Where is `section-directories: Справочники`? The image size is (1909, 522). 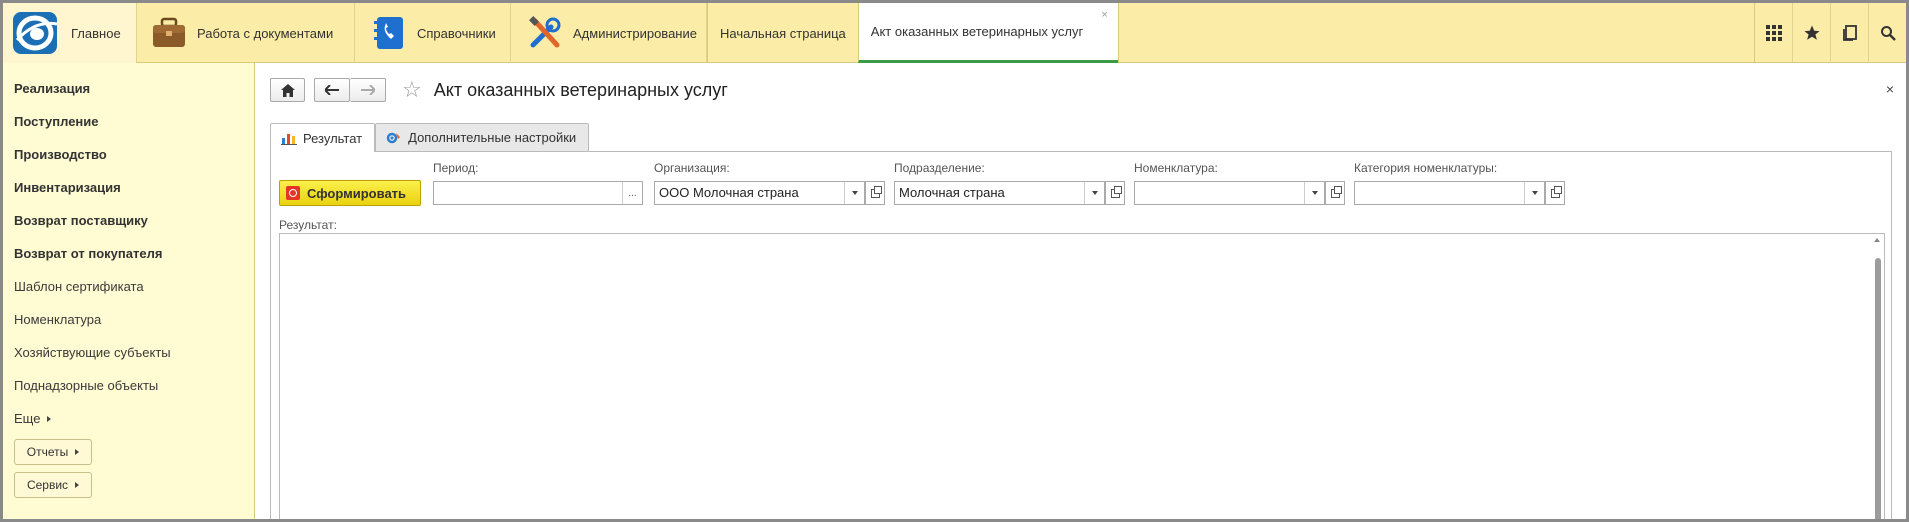 section-directories: Справочники is located at coordinates (433, 33).